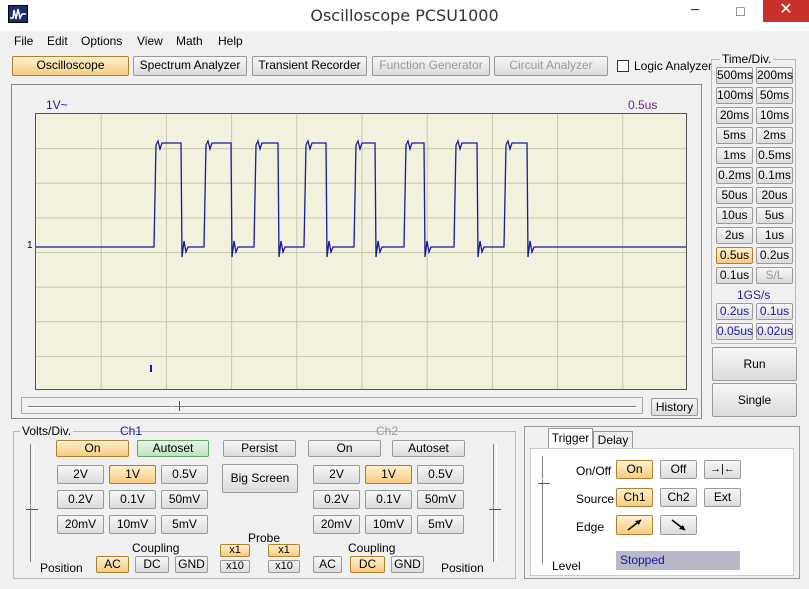 The image size is (809, 589). Describe the element at coordinates (112, 564) in the screenshot. I see `ch1-ac-button: AC` at that location.